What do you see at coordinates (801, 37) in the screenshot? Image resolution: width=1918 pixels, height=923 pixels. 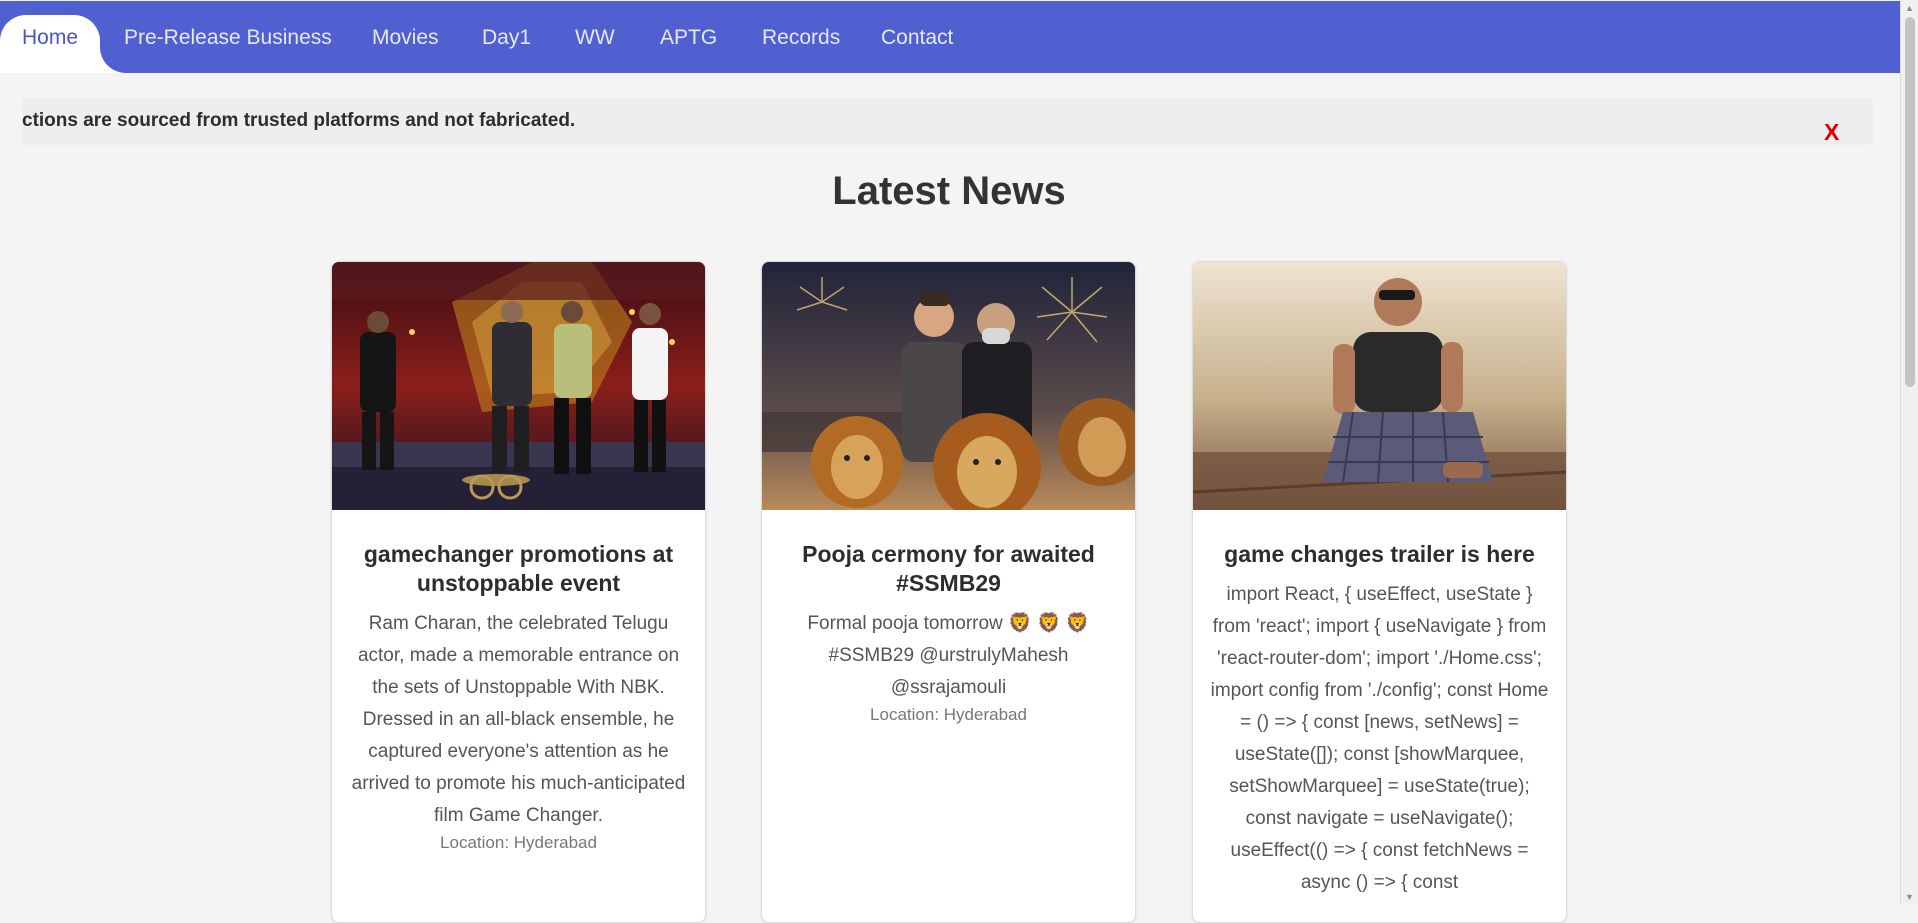 I see `nav-records: Records` at bounding box center [801, 37].